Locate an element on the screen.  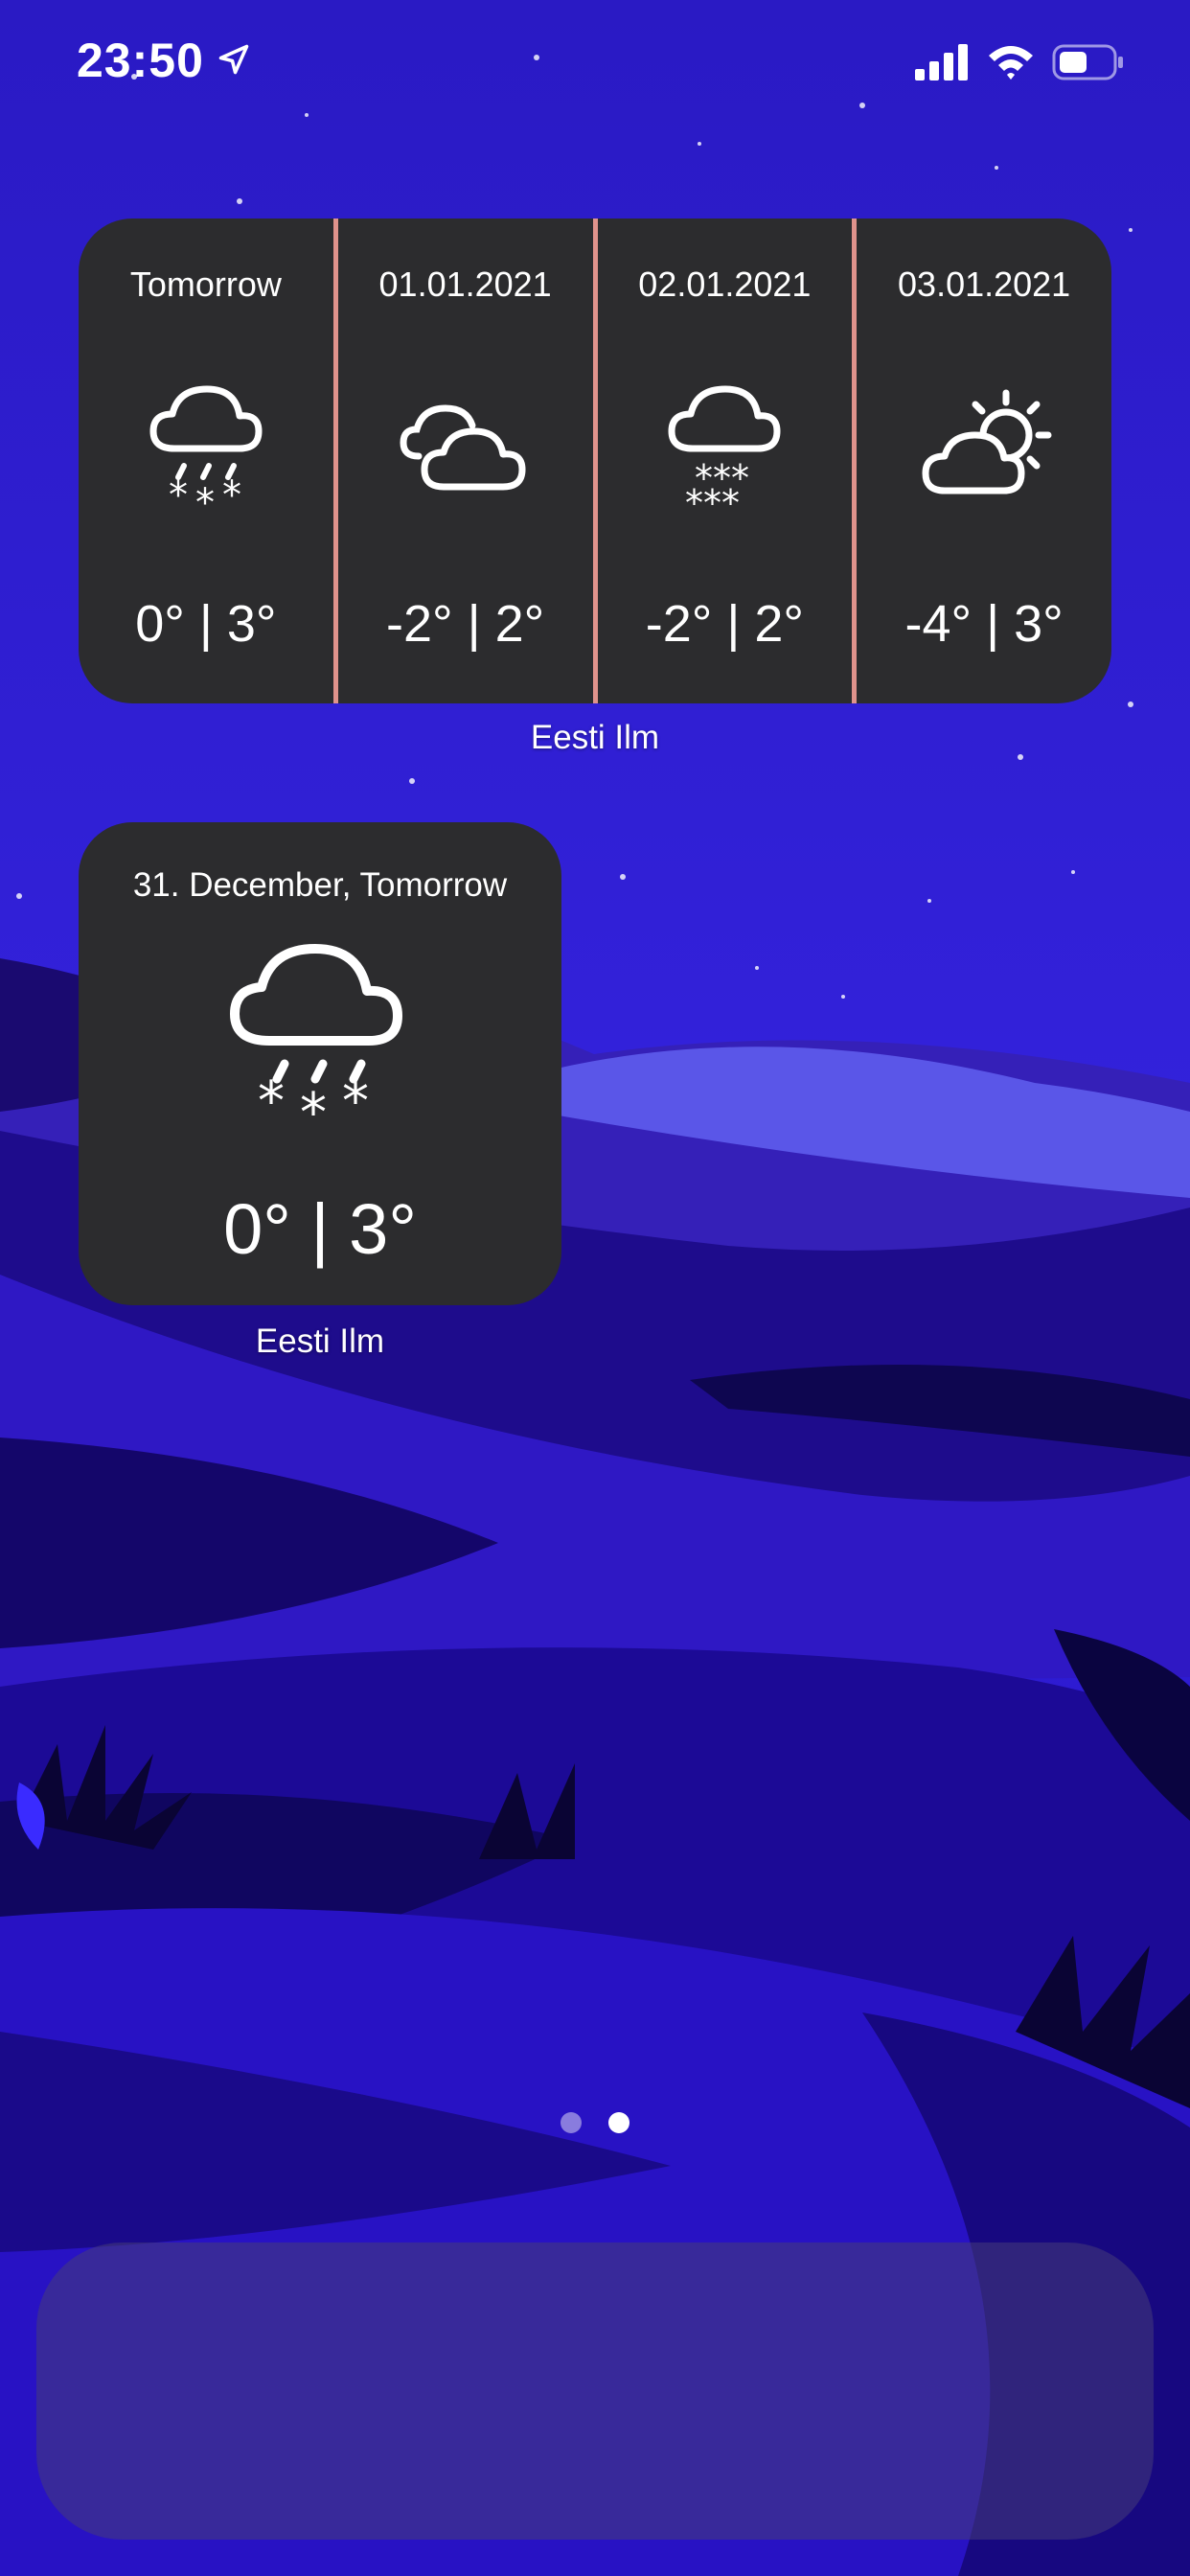
partly-sunny-icon is located at coordinates (987, 441).